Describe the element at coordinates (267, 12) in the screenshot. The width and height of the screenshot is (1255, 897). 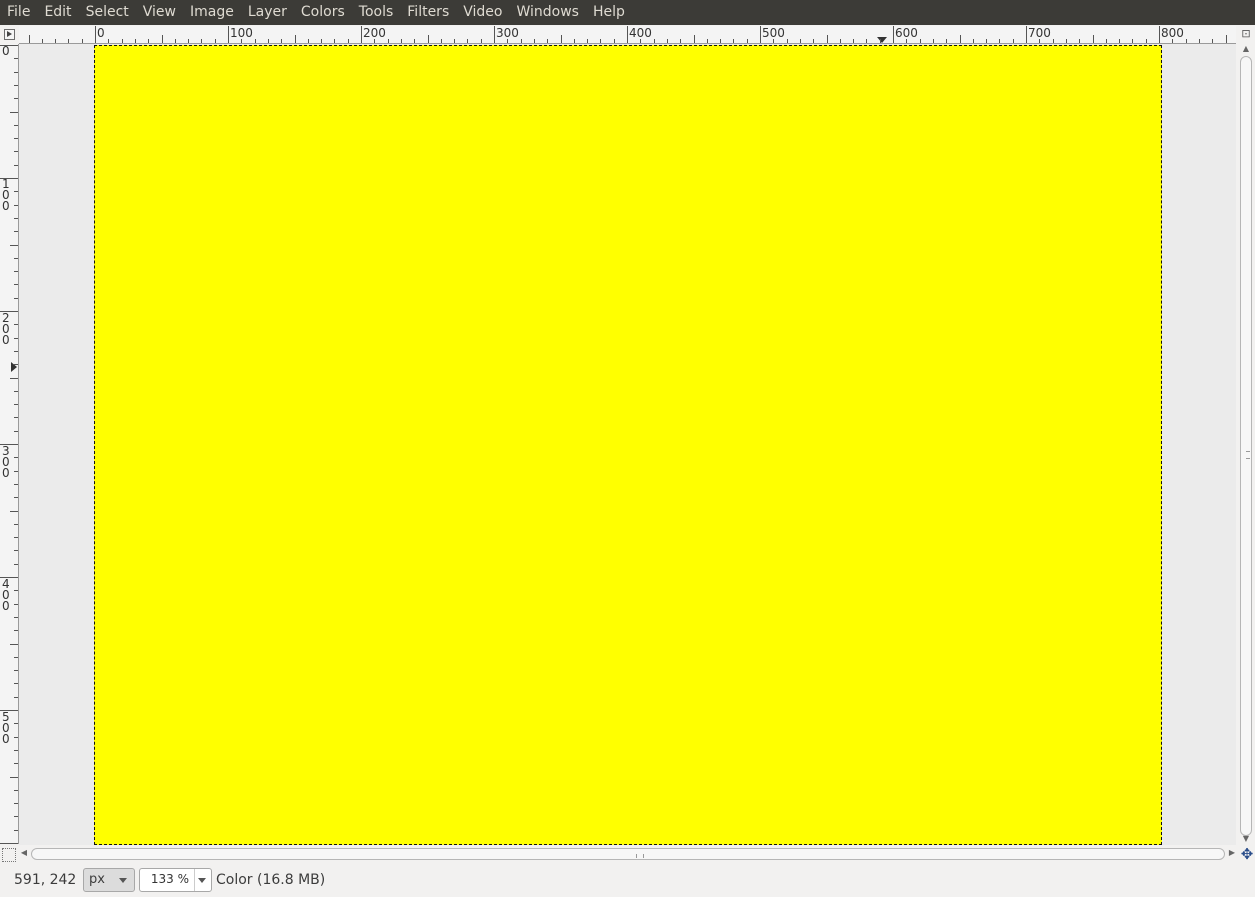
I see `menu-layer: Layer` at that location.